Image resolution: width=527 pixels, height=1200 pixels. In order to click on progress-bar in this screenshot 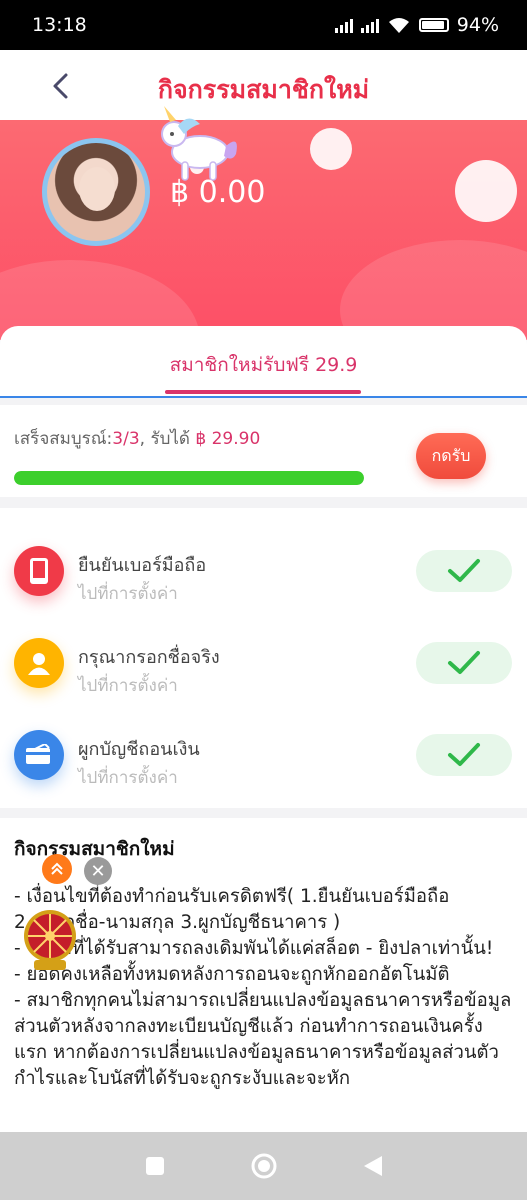, I will do `click(189, 478)`.